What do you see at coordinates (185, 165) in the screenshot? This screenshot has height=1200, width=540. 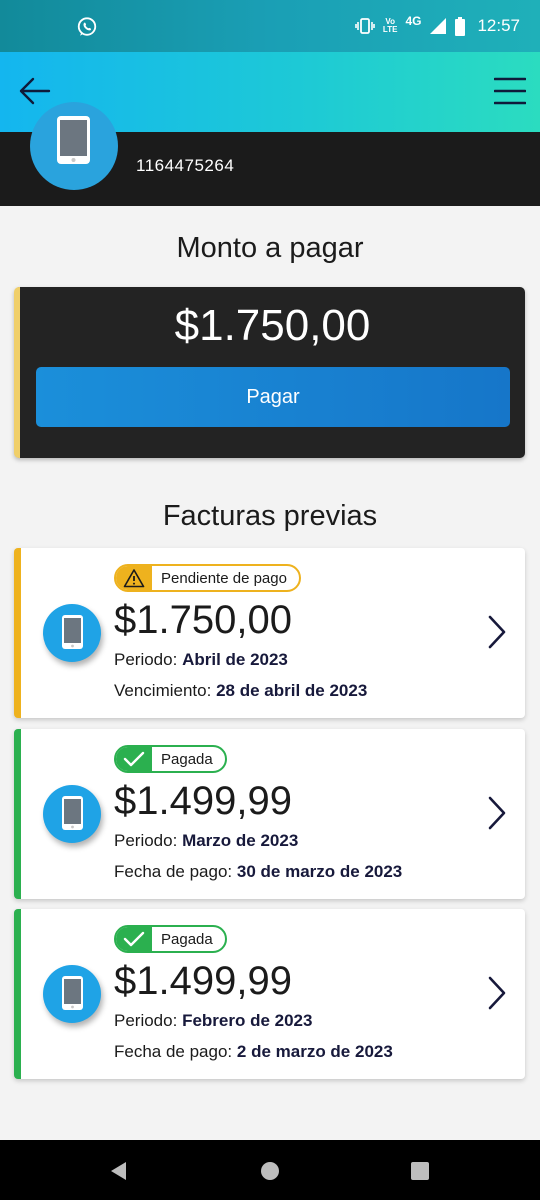 I see `phone-line-number: 1164475264` at bounding box center [185, 165].